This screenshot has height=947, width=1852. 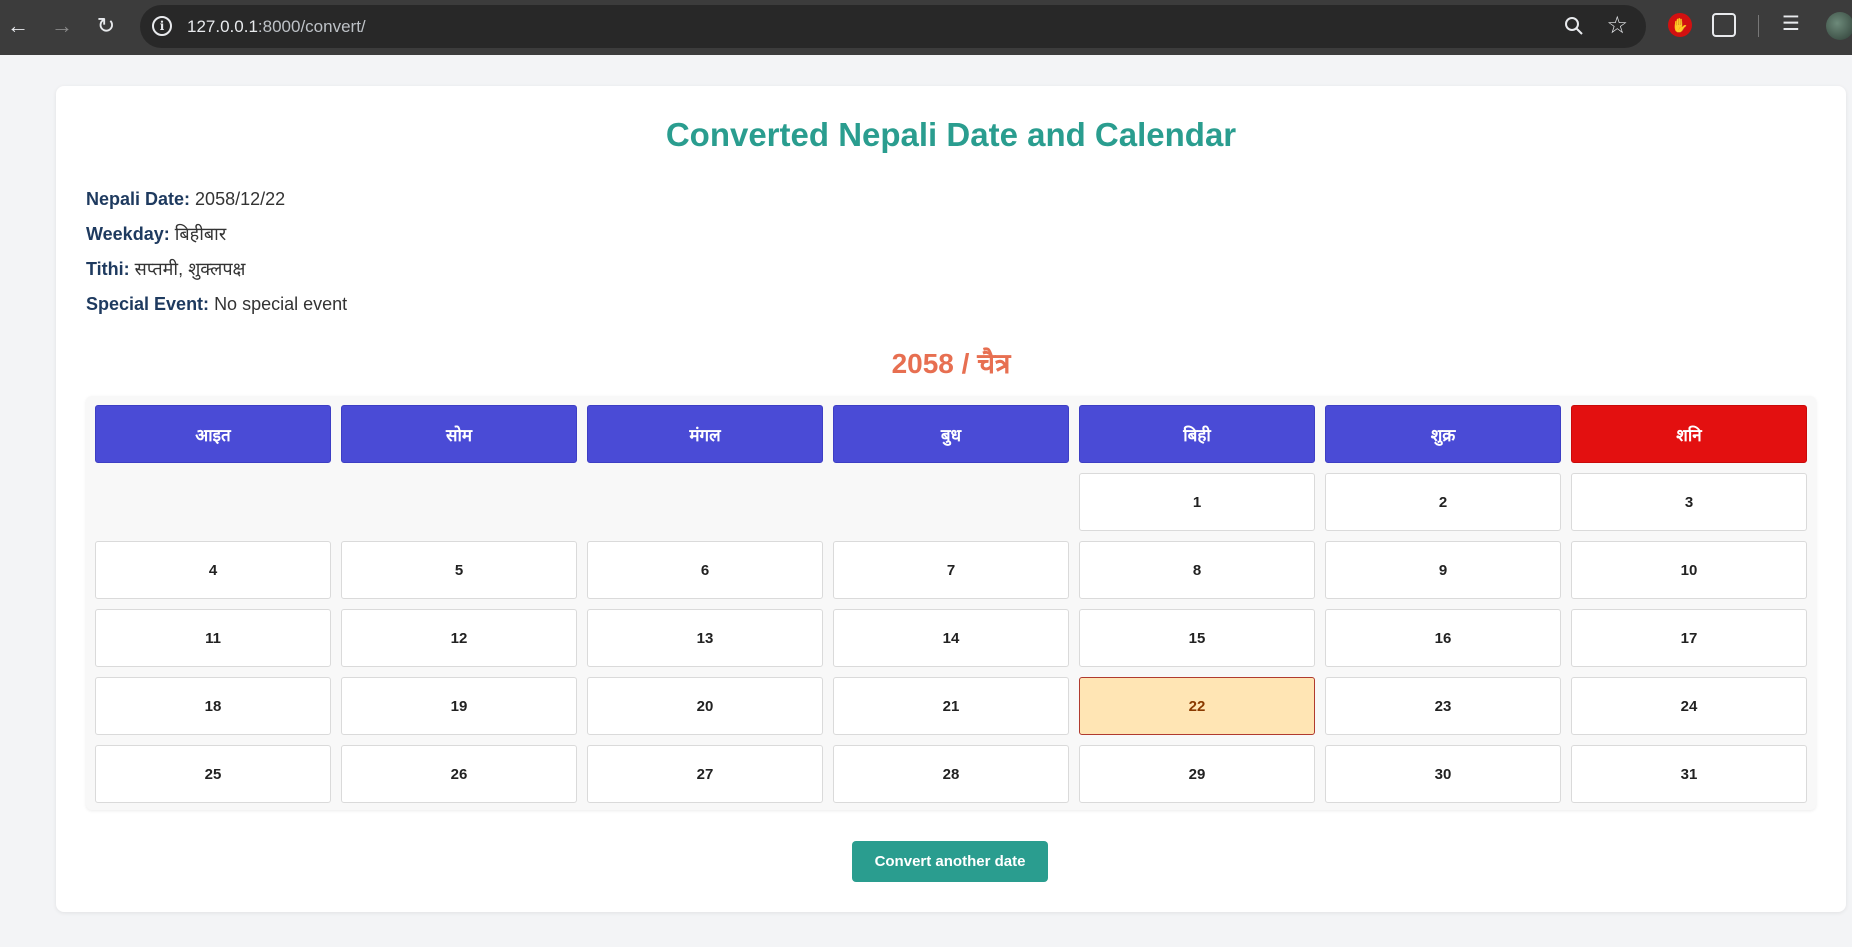 I want to click on calendar-day: 27, so click(x=705, y=774).